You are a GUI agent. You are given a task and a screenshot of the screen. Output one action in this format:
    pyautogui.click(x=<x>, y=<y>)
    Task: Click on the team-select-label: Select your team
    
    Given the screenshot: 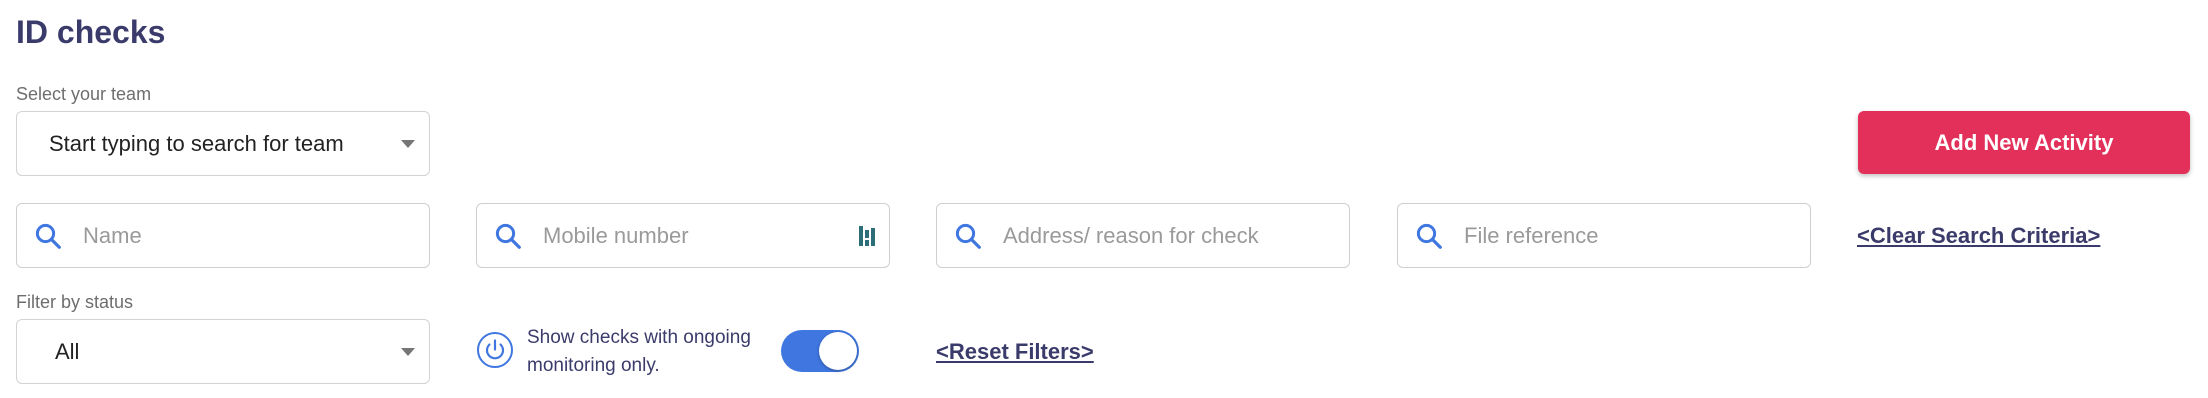 What is the action you would take?
    pyautogui.click(x=84, y=94)
    